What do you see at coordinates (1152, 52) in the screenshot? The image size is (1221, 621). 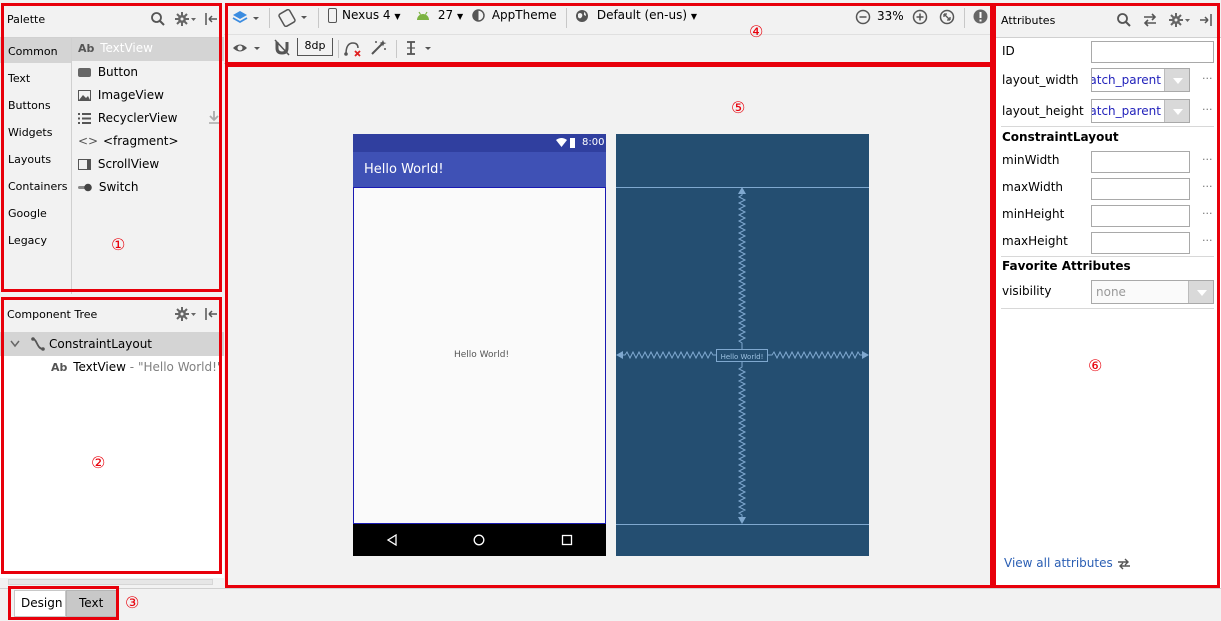 I see `id-field` at bounding box center [1152, 52].